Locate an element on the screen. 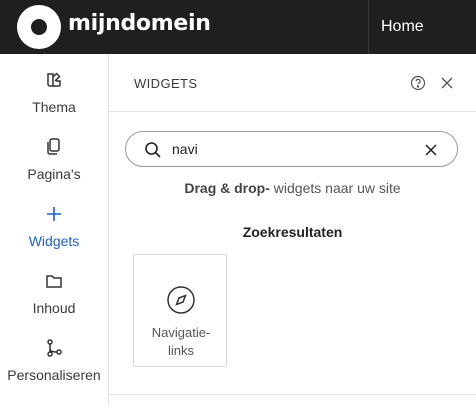 The width and height of the screenshot is (476, 405). sidebar-item-personaliseren: Personaliseren is located at coordinates (54, 360).